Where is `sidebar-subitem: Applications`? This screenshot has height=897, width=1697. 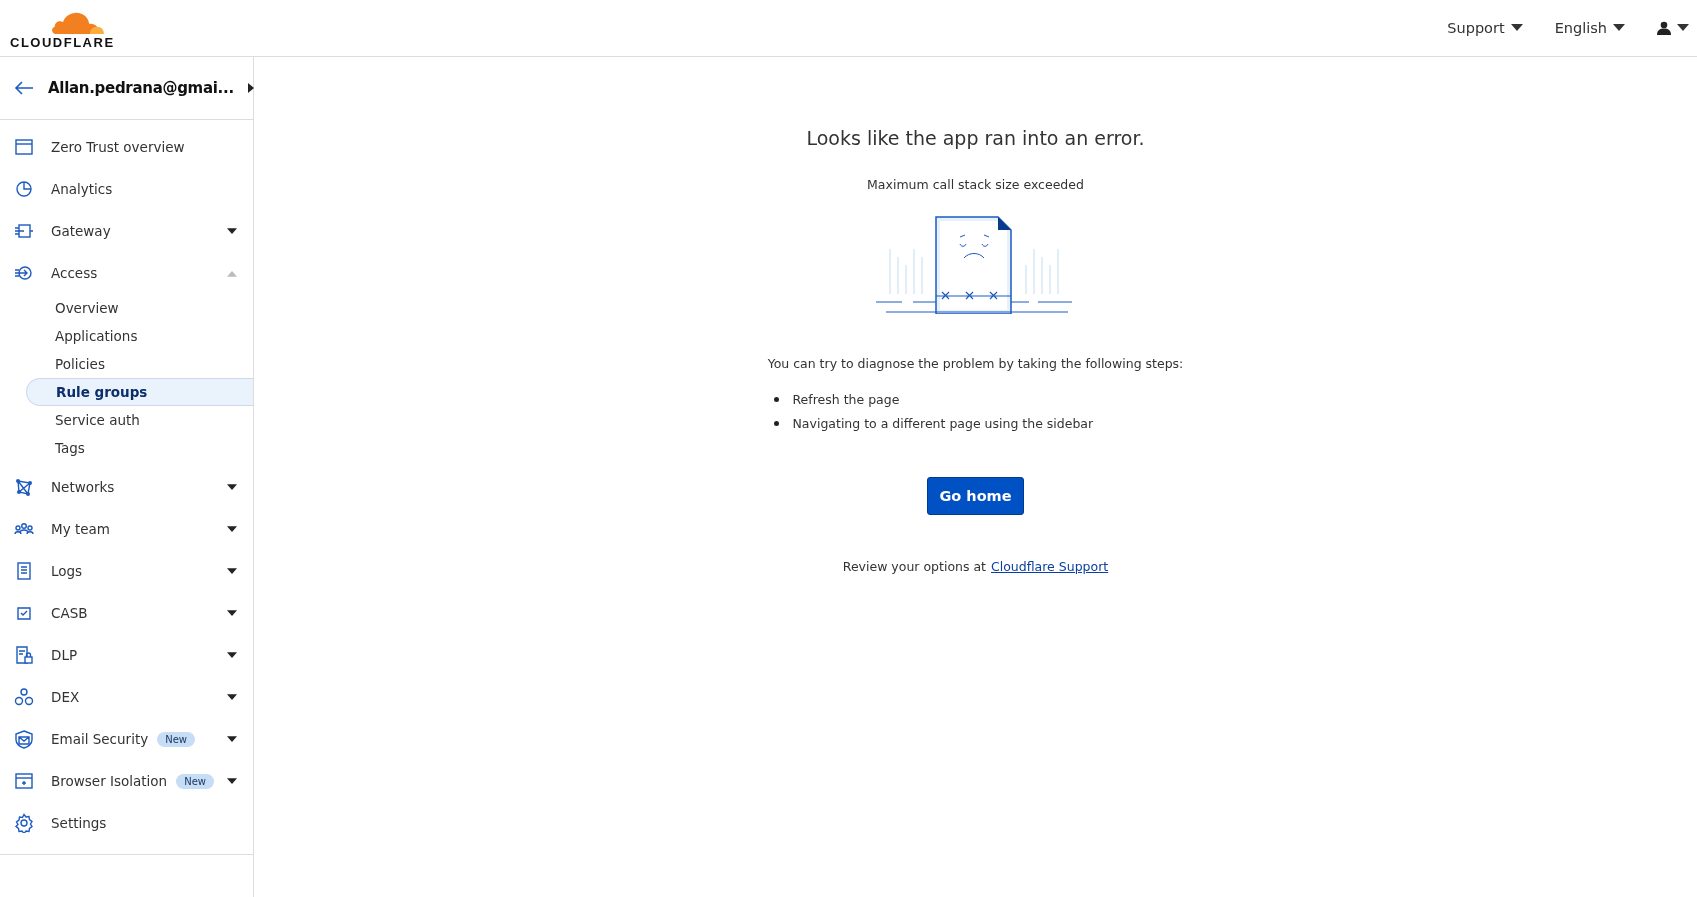
sidebar-subitem: Applications is located at coordinates (139, 336).